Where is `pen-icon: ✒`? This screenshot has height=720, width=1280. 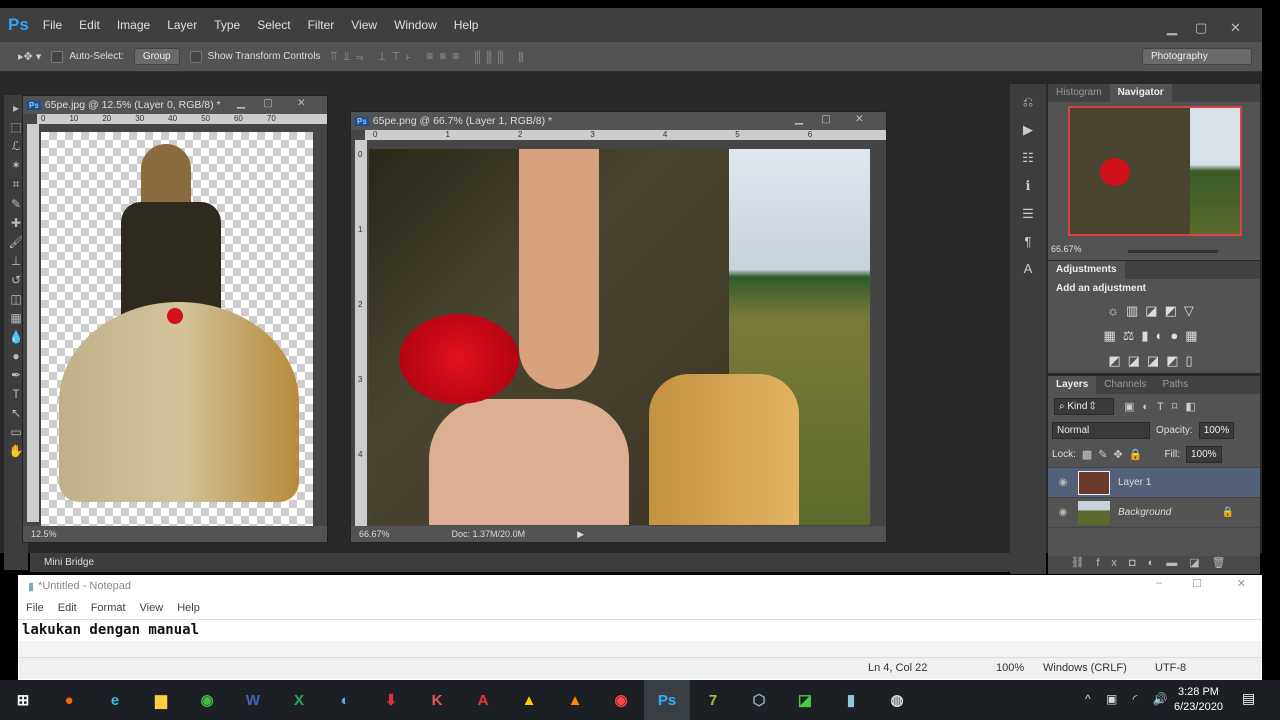 pen-icon: ✒ is located at coordinates (16, 375).